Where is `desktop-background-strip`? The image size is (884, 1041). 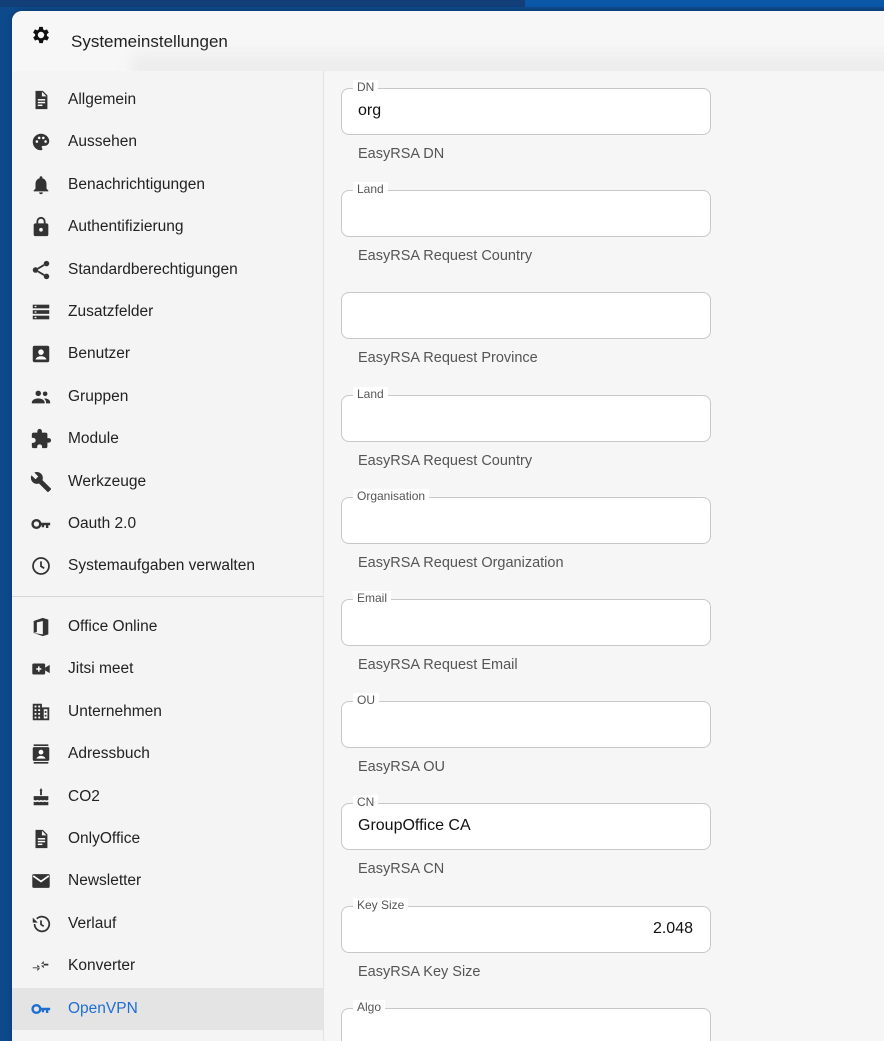 desktop-background-strip is located at coordinates (262, 3).